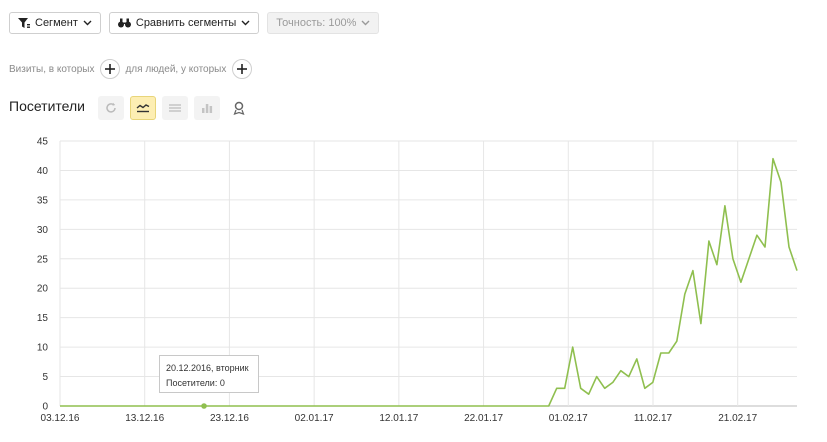 The image size is (827, 442). Describe the element at coordinates (43, 289) in the screenshot. I see `y-tick-label: 20` at that location.